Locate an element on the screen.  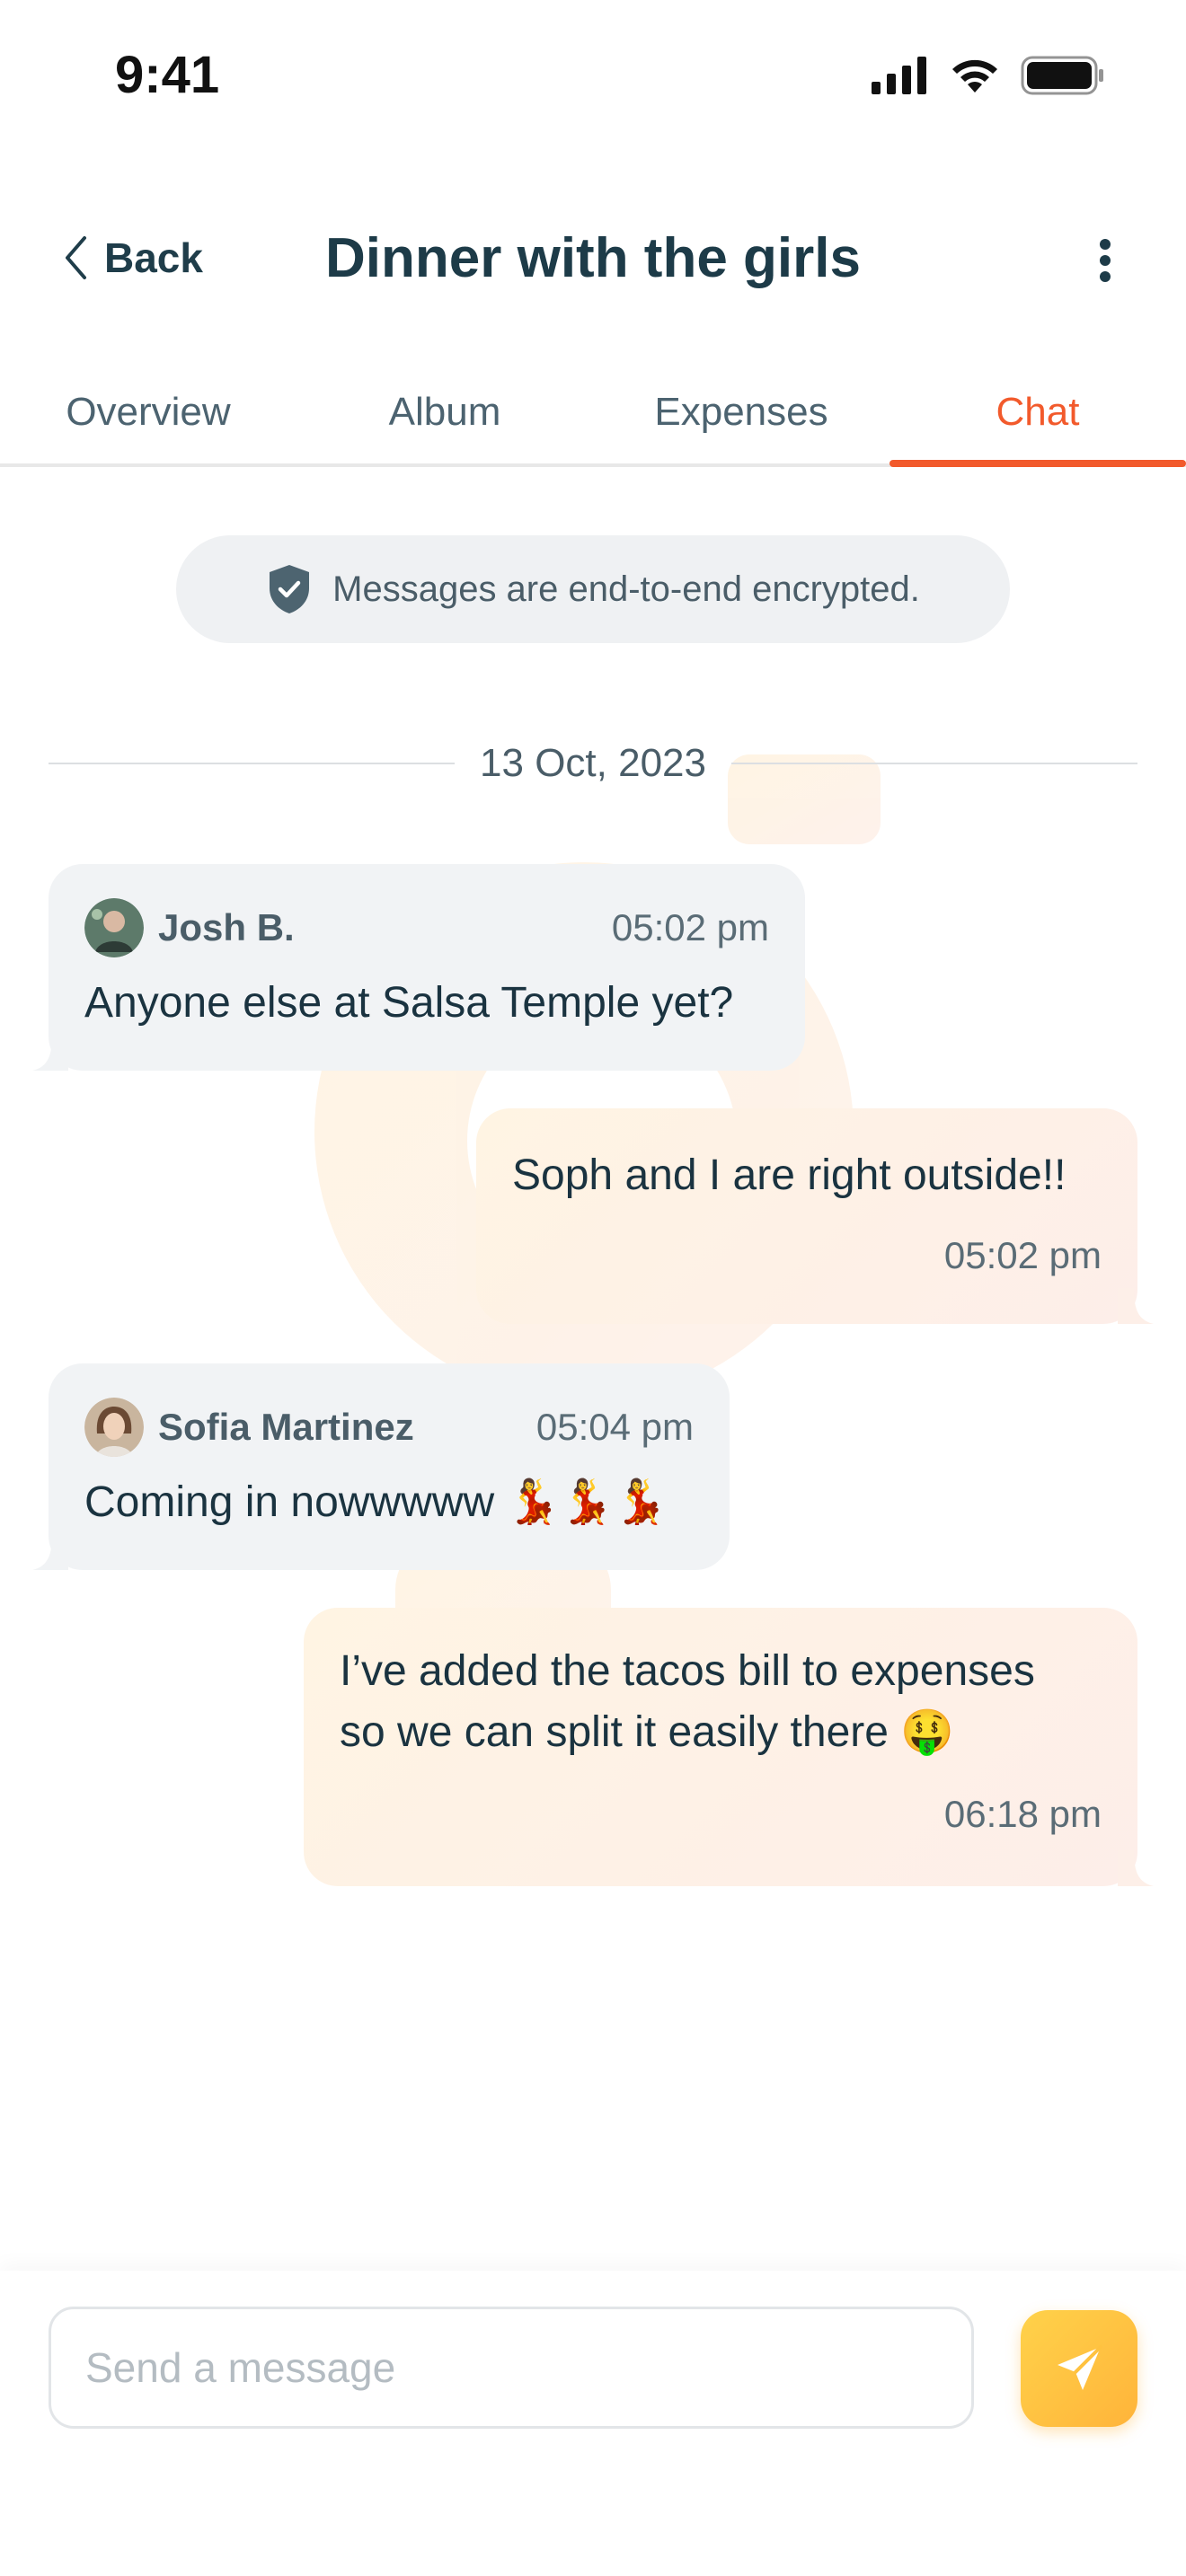
signal-icon is located at coordinates (899, 75).